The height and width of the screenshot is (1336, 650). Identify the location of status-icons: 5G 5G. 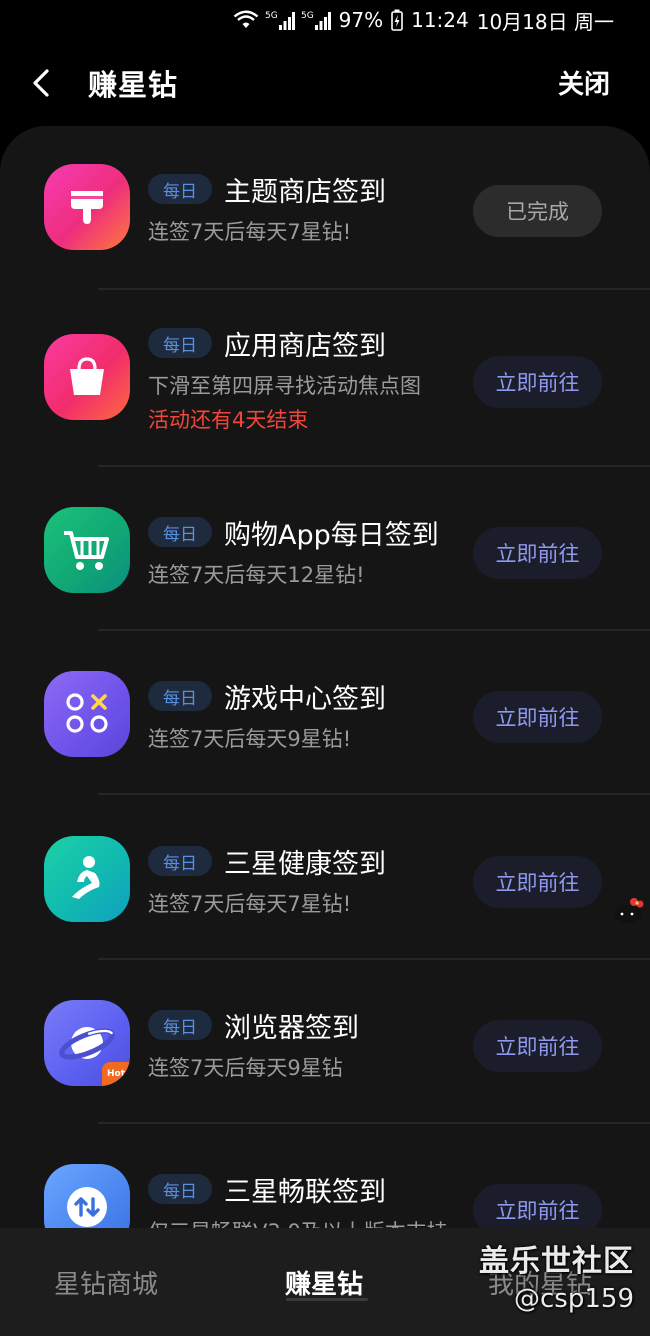
(282, 20).